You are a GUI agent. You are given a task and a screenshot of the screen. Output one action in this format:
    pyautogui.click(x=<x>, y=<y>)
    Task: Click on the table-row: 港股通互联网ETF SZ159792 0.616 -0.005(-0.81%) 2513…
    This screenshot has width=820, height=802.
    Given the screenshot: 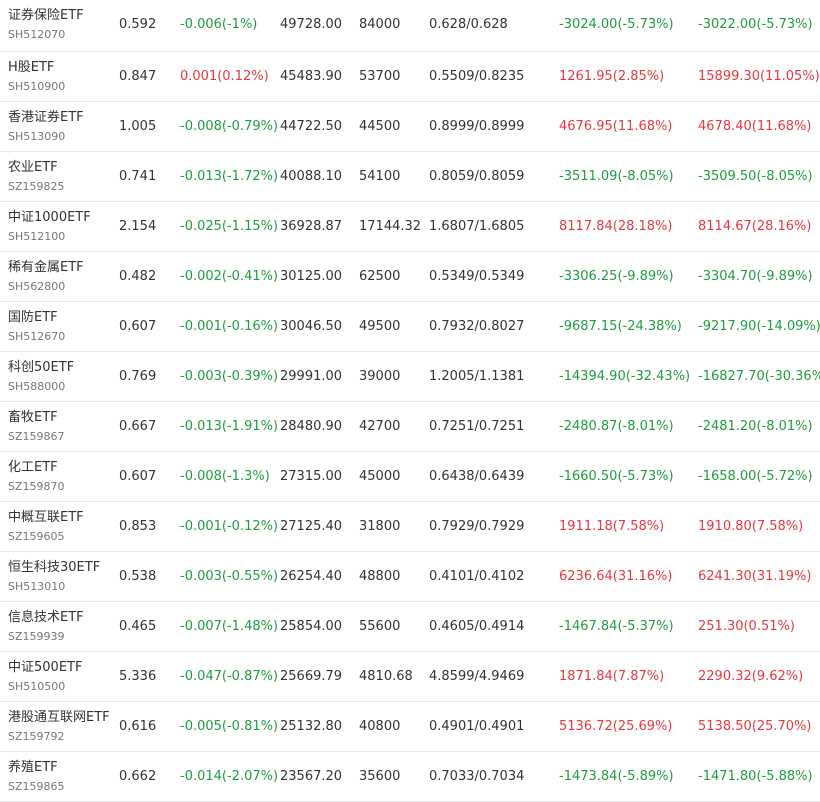 What is the action you would take?
    pyautogui.click(x=410, y=727)
    